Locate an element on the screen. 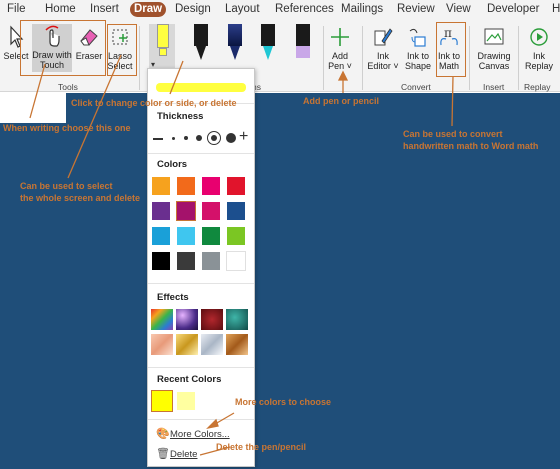  note-click-change: Click to change color or side, or delete is located at coordinates (154, 103).